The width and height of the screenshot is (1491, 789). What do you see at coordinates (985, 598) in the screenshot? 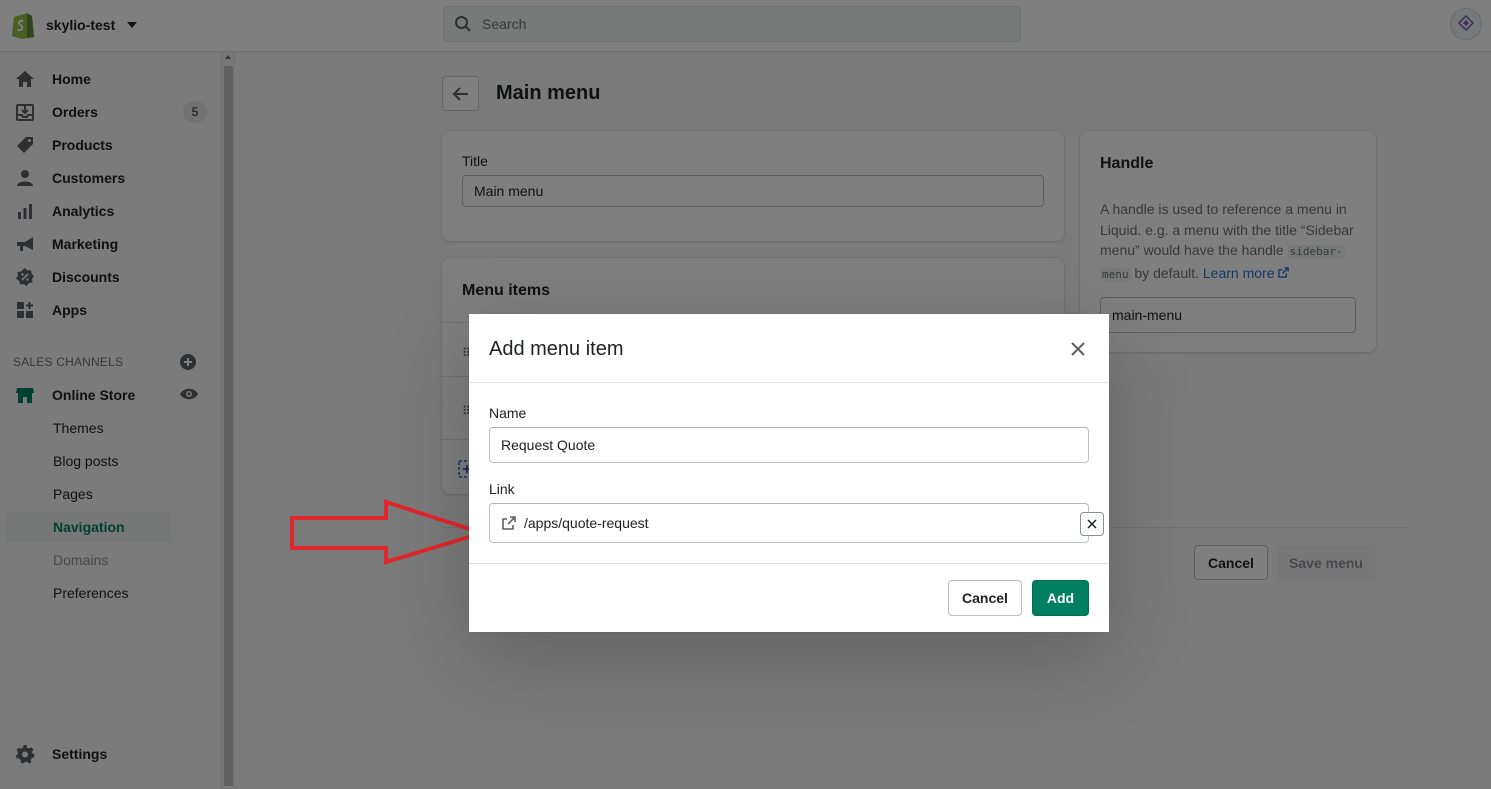
I see `modal-cancel-button: Cancel` at bounding box center [985, 598].